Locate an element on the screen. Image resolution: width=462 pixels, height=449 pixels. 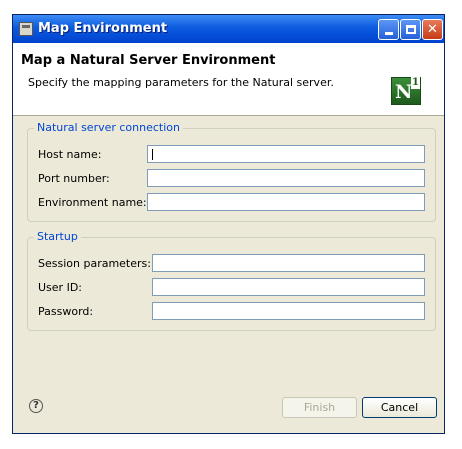
port-number-input is located at coordinates (286, 178).